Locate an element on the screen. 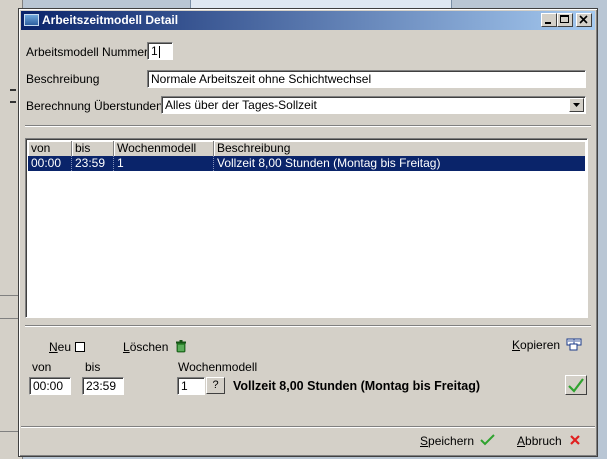 The height and width of the screenshot is (459, 607). copy-icon is located at coordinates (574, 344).